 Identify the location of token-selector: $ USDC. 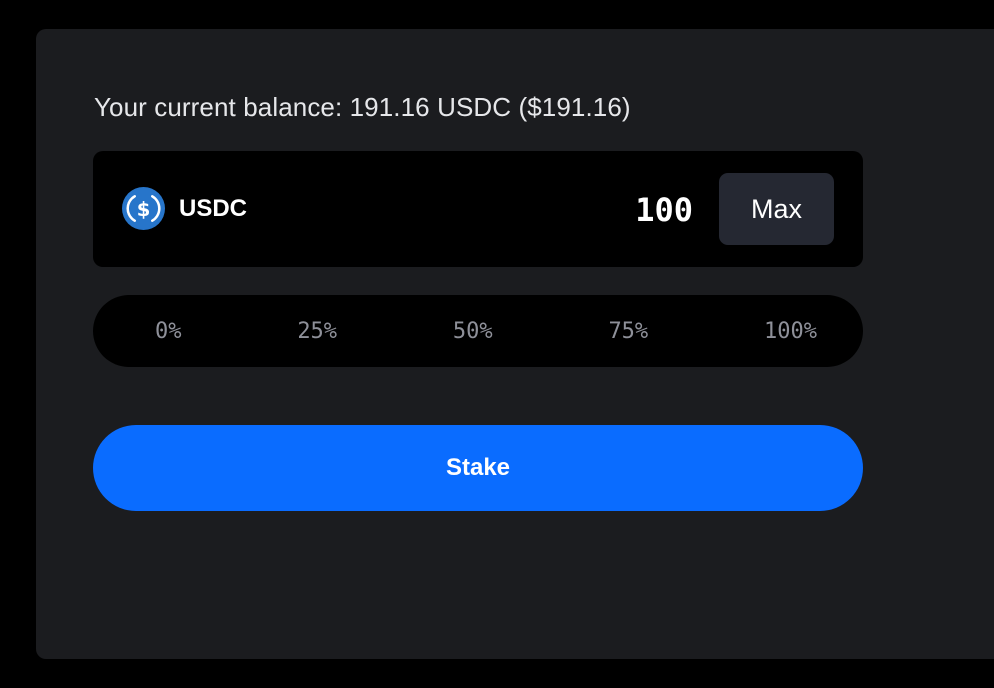
(184, 208).